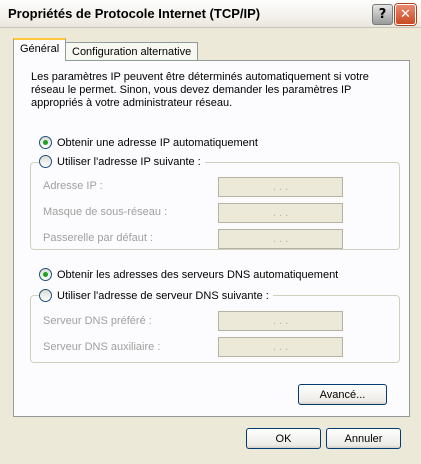  Describe the element at coordinates (280, 213) in the screenshot. I see `subnet-mask-input: . . .` at that location.